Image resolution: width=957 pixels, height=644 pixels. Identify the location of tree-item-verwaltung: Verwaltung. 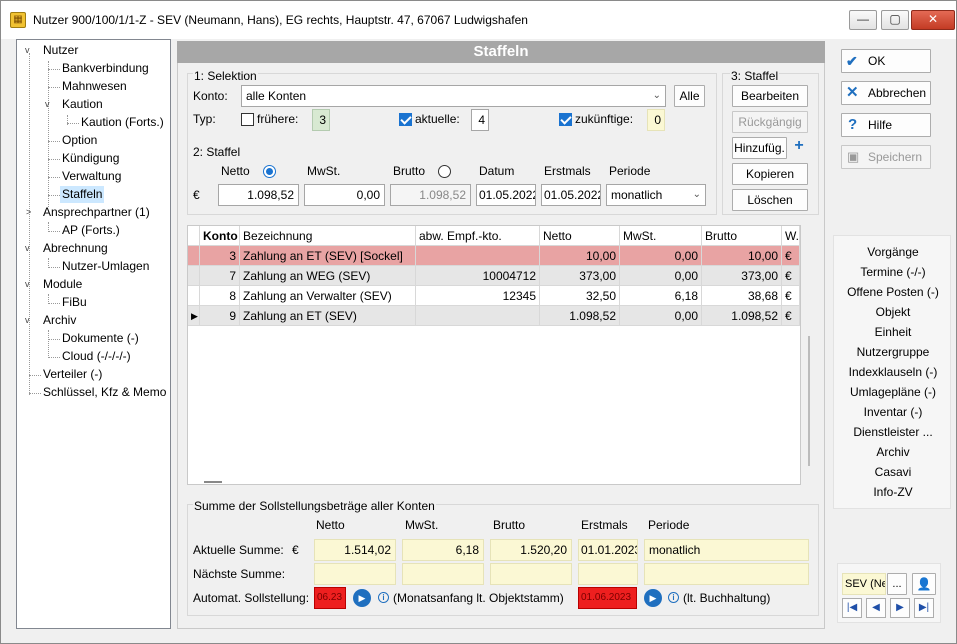
(91, 176).